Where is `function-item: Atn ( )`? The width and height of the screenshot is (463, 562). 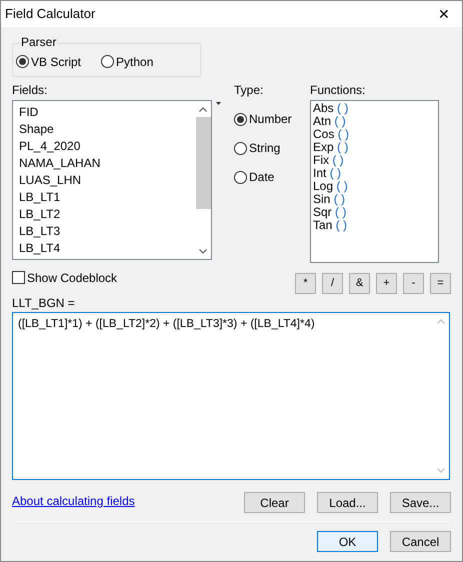 function-item: Atn ( ) is located at coordinates (329, 121).